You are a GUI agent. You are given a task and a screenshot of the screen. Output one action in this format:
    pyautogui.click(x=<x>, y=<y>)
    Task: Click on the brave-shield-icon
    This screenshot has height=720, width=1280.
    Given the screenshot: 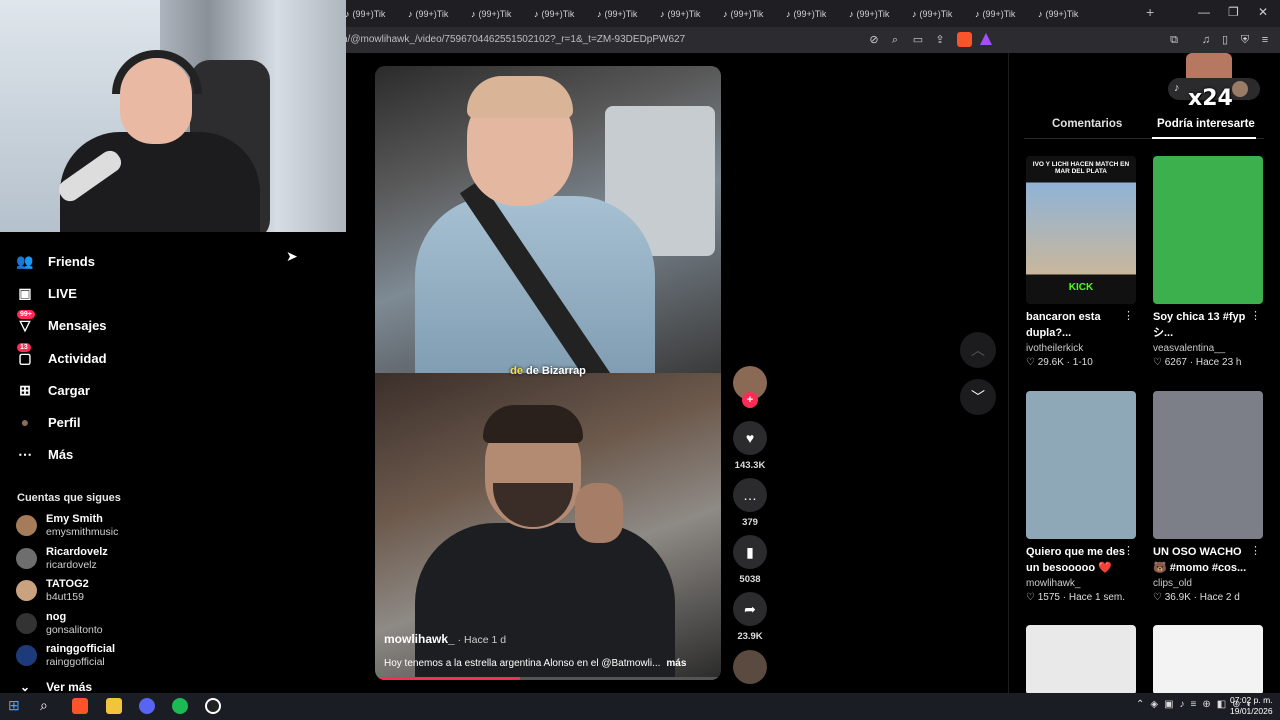 What is the action you would take?
    pyautogui.click(x=964, y=39)
    